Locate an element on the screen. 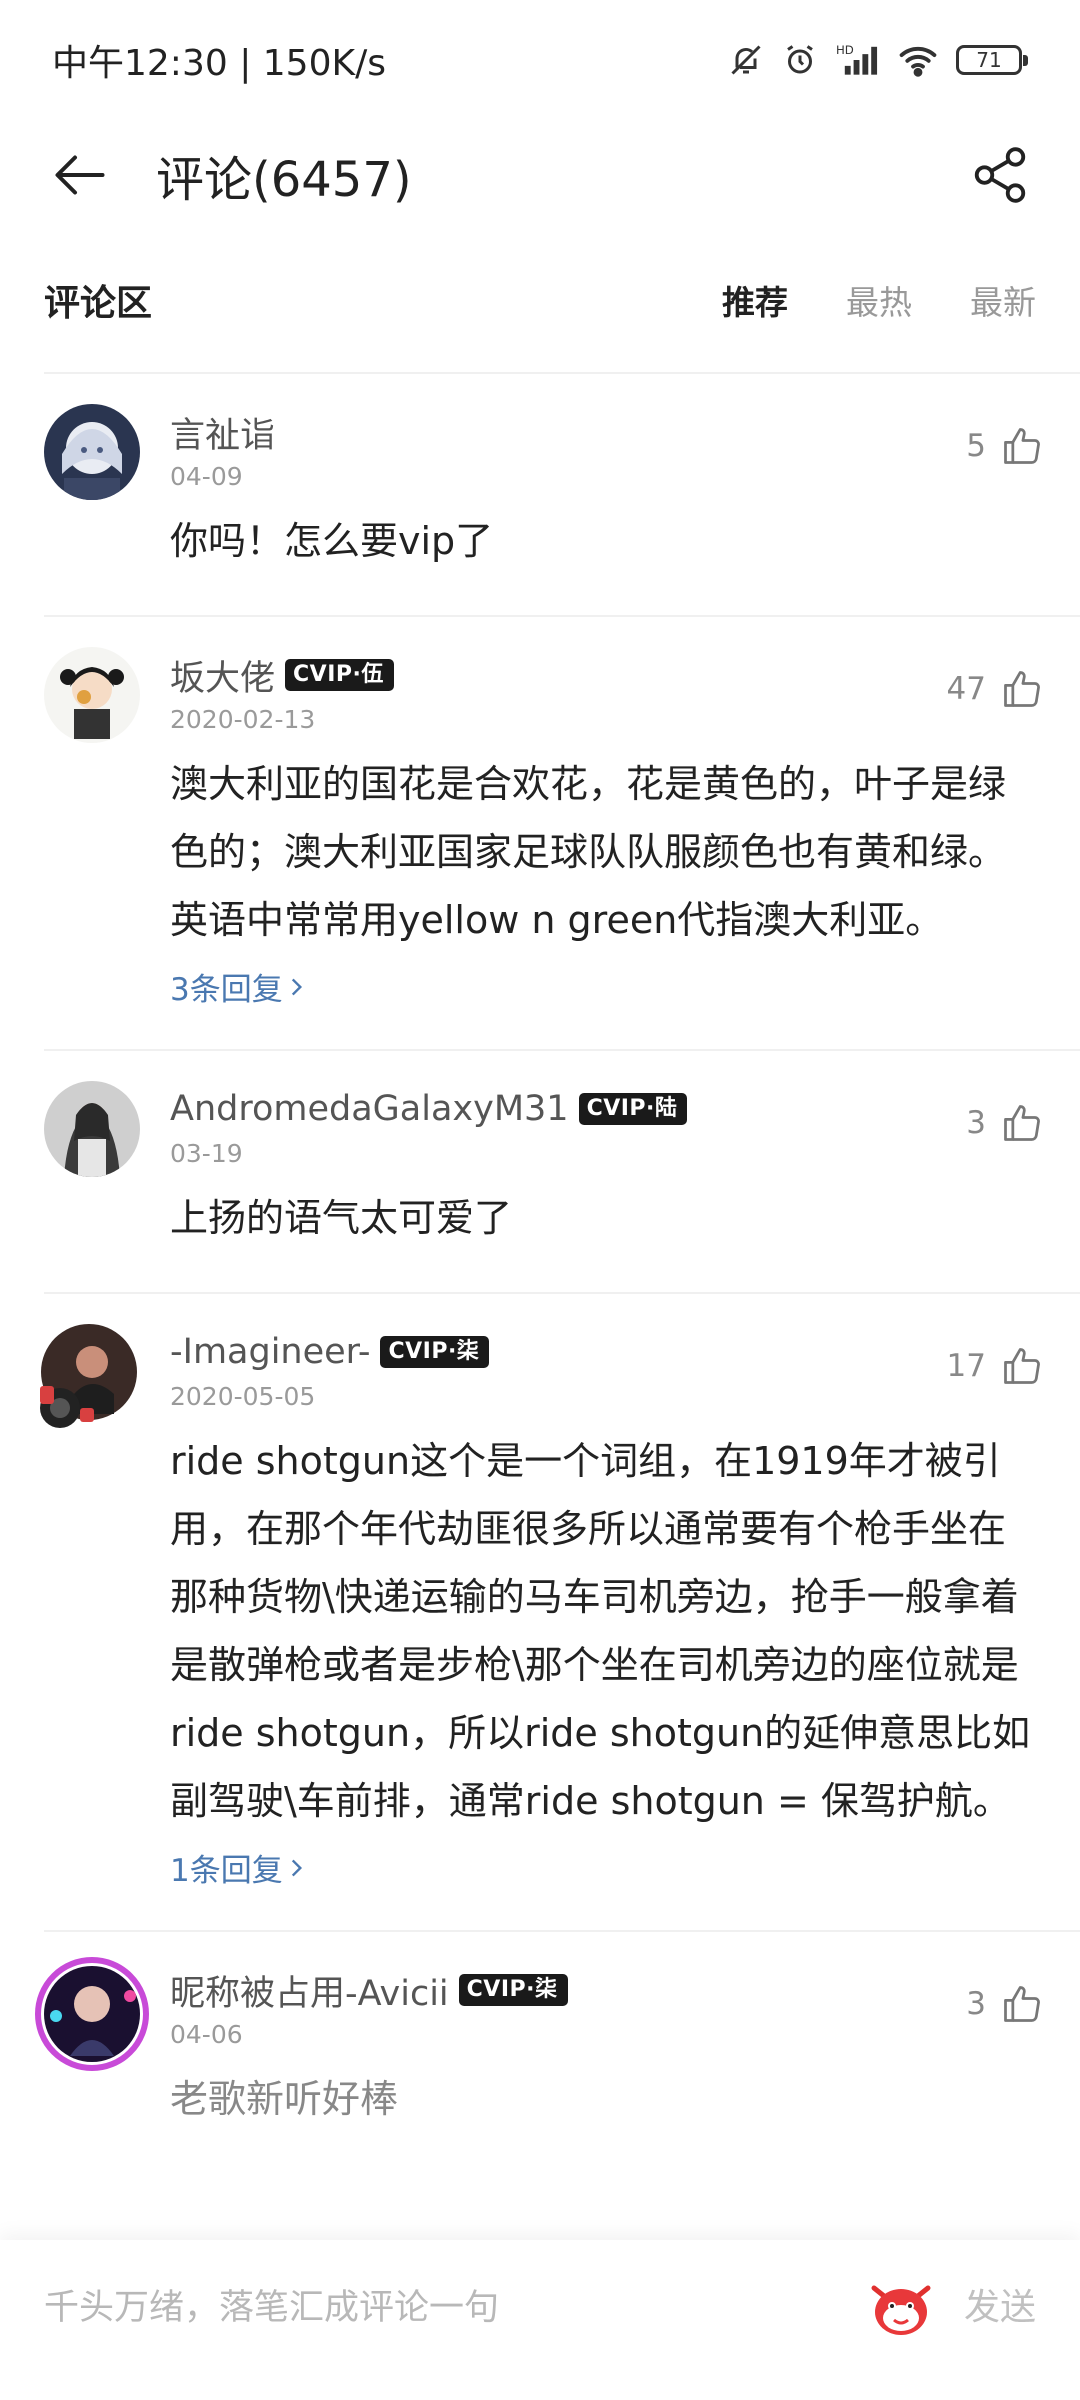 This screenshot has height=2400, width=1080. comment-text: 你吗！怎么要vip了 is located at coordinates (332, 541).